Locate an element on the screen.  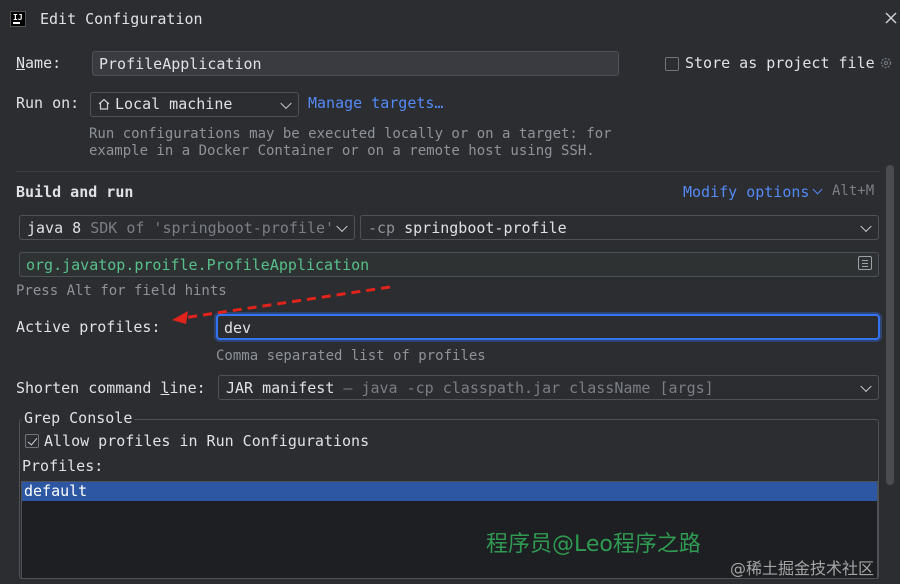
allow-profiles-label: Allow profiles in Run Configurations is located at coordinates (206, 441).